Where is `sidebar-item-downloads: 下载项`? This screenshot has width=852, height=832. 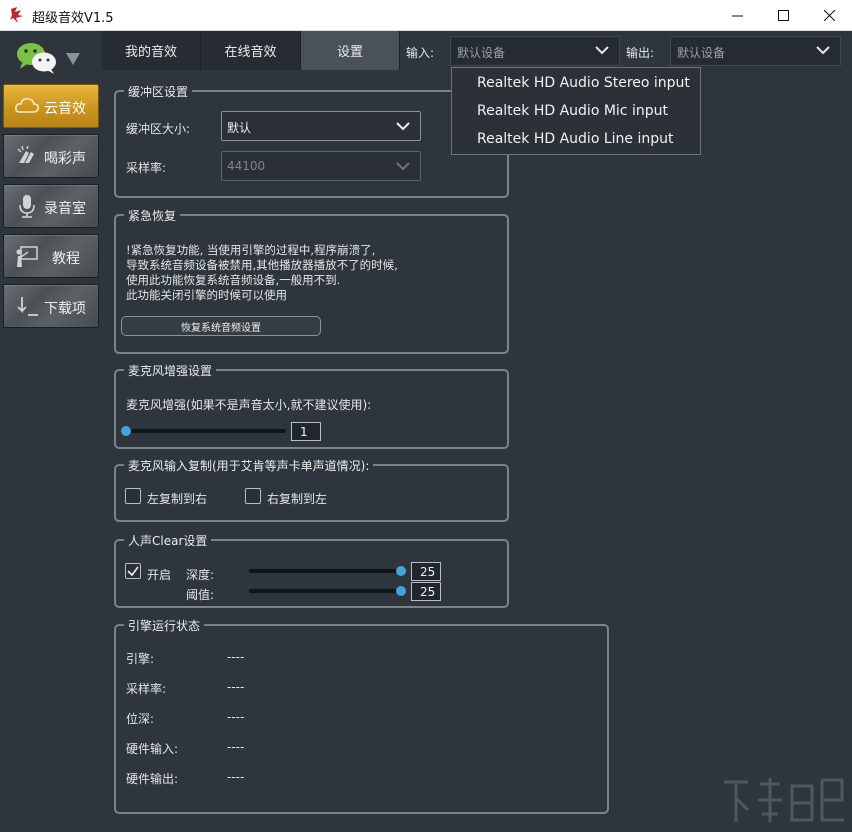 sidebar-item-downloads: 下载项 is located at coordinates (51, 306).